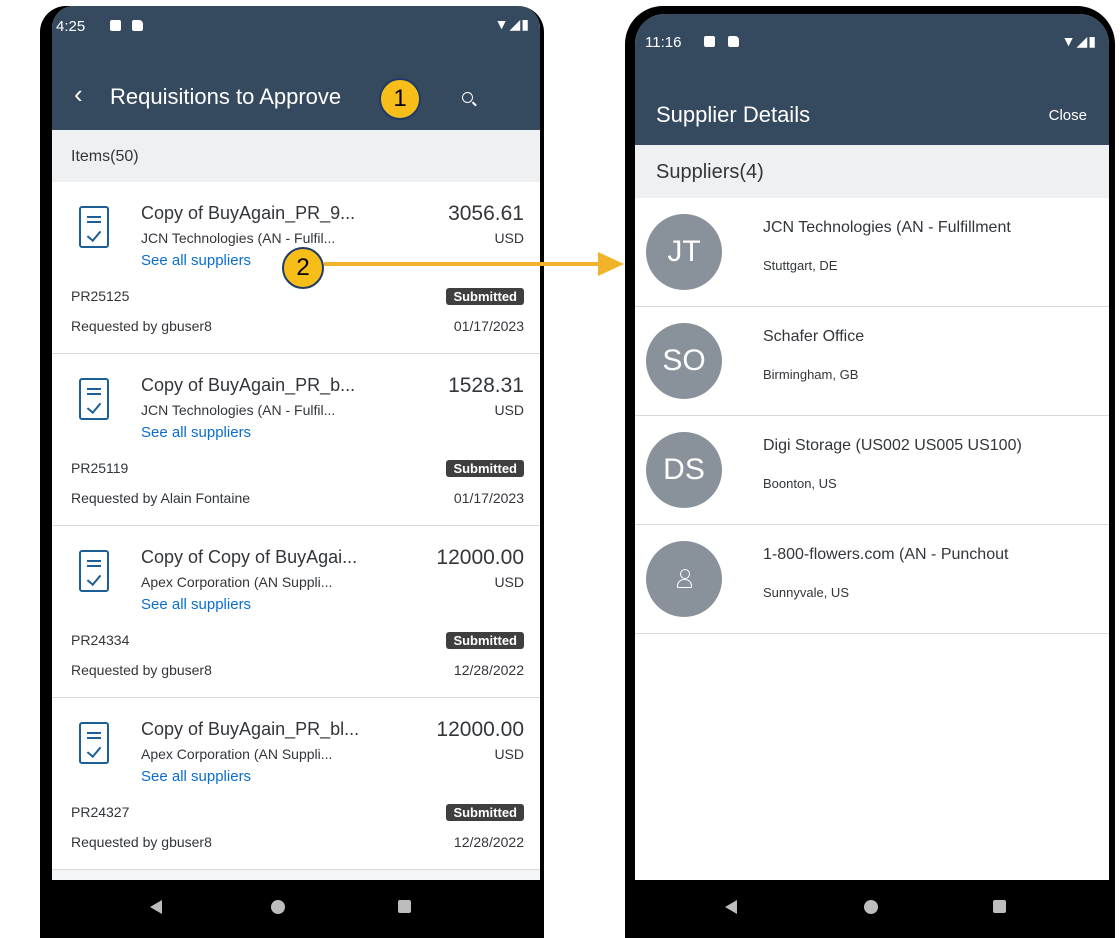 The image size is (1120, 938). I want to click on suppliers-count: Suppliers(4), so click(710, 172).